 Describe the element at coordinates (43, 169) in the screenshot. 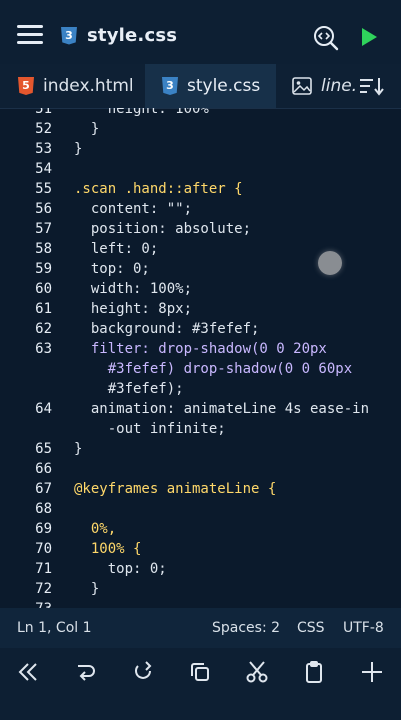

I see `line-number: 54` at that location.